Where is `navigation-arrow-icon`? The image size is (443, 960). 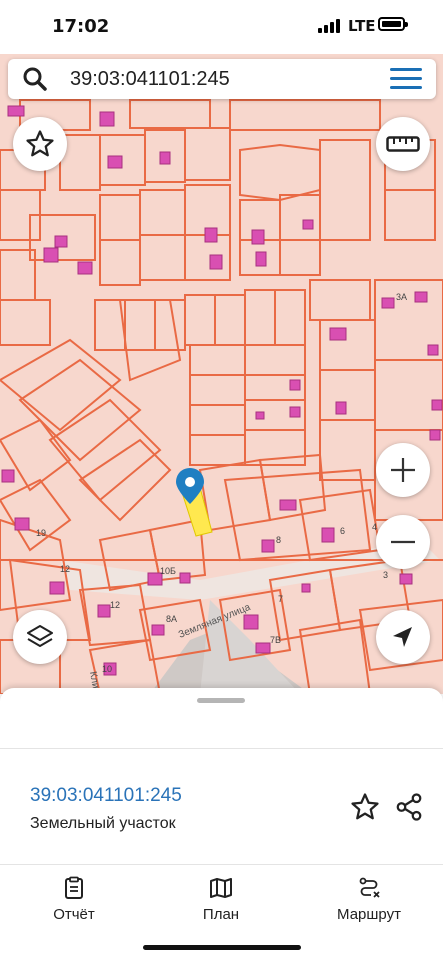 navigation-arrow-icon is located at coordinates (402, 637).